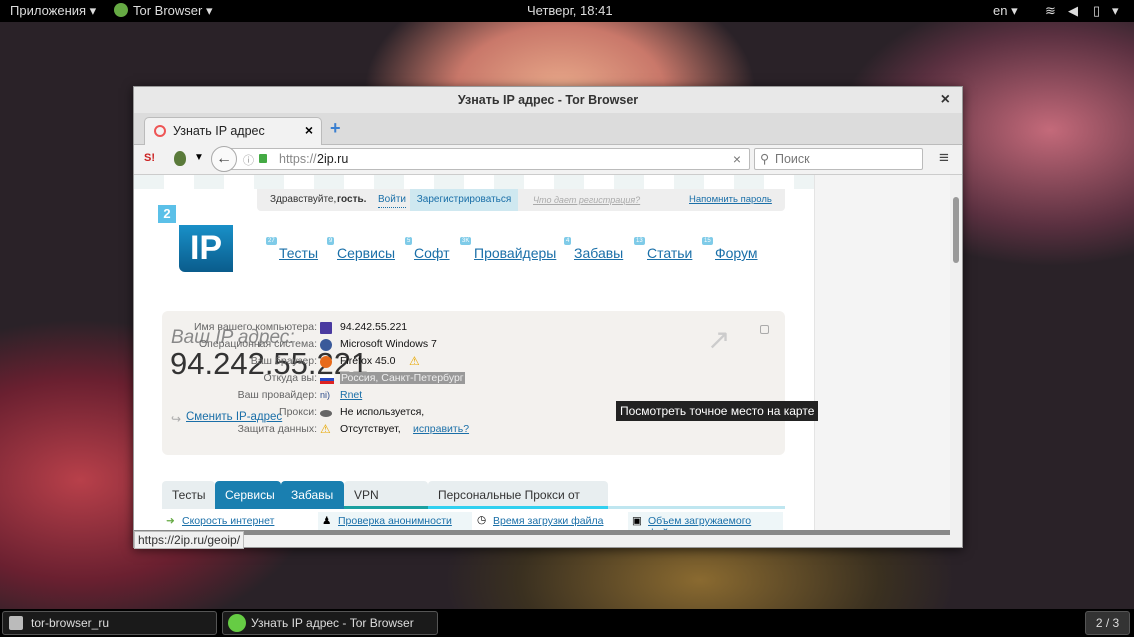 This screenshot has width=1134, height=637. I want to click on window-title: Узнать IP адрес - Tor Browser, so click(548, 100).